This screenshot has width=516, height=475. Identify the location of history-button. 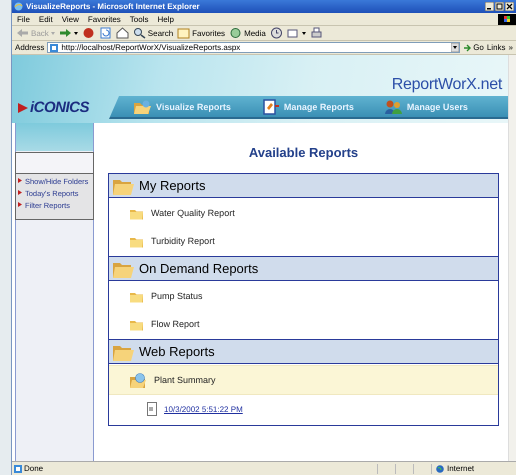
(276, 33).